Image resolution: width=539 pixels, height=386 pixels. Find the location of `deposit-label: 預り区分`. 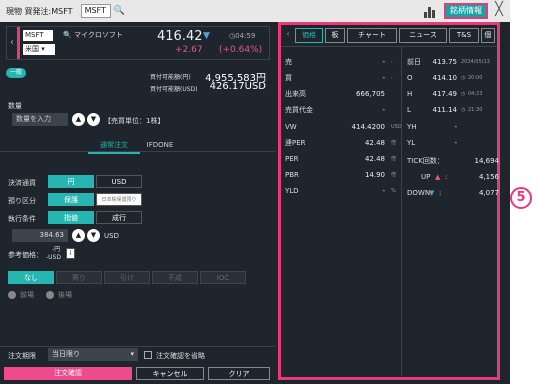

deposit-label: 預り区分 is located at coordinates (22, 201).